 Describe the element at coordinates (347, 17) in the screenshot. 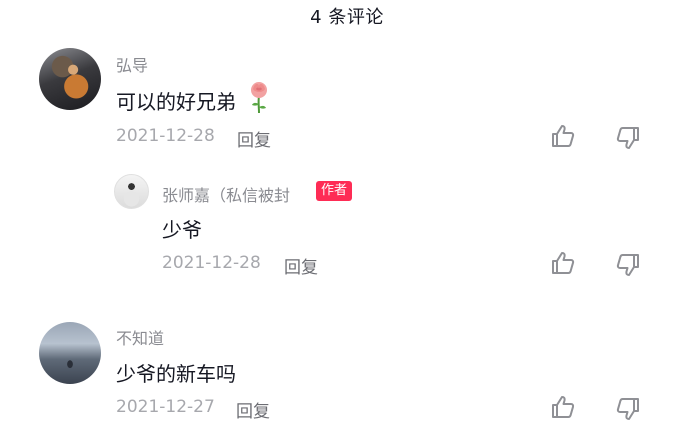

I see `comment-count-title: 4 条评论` at that location.